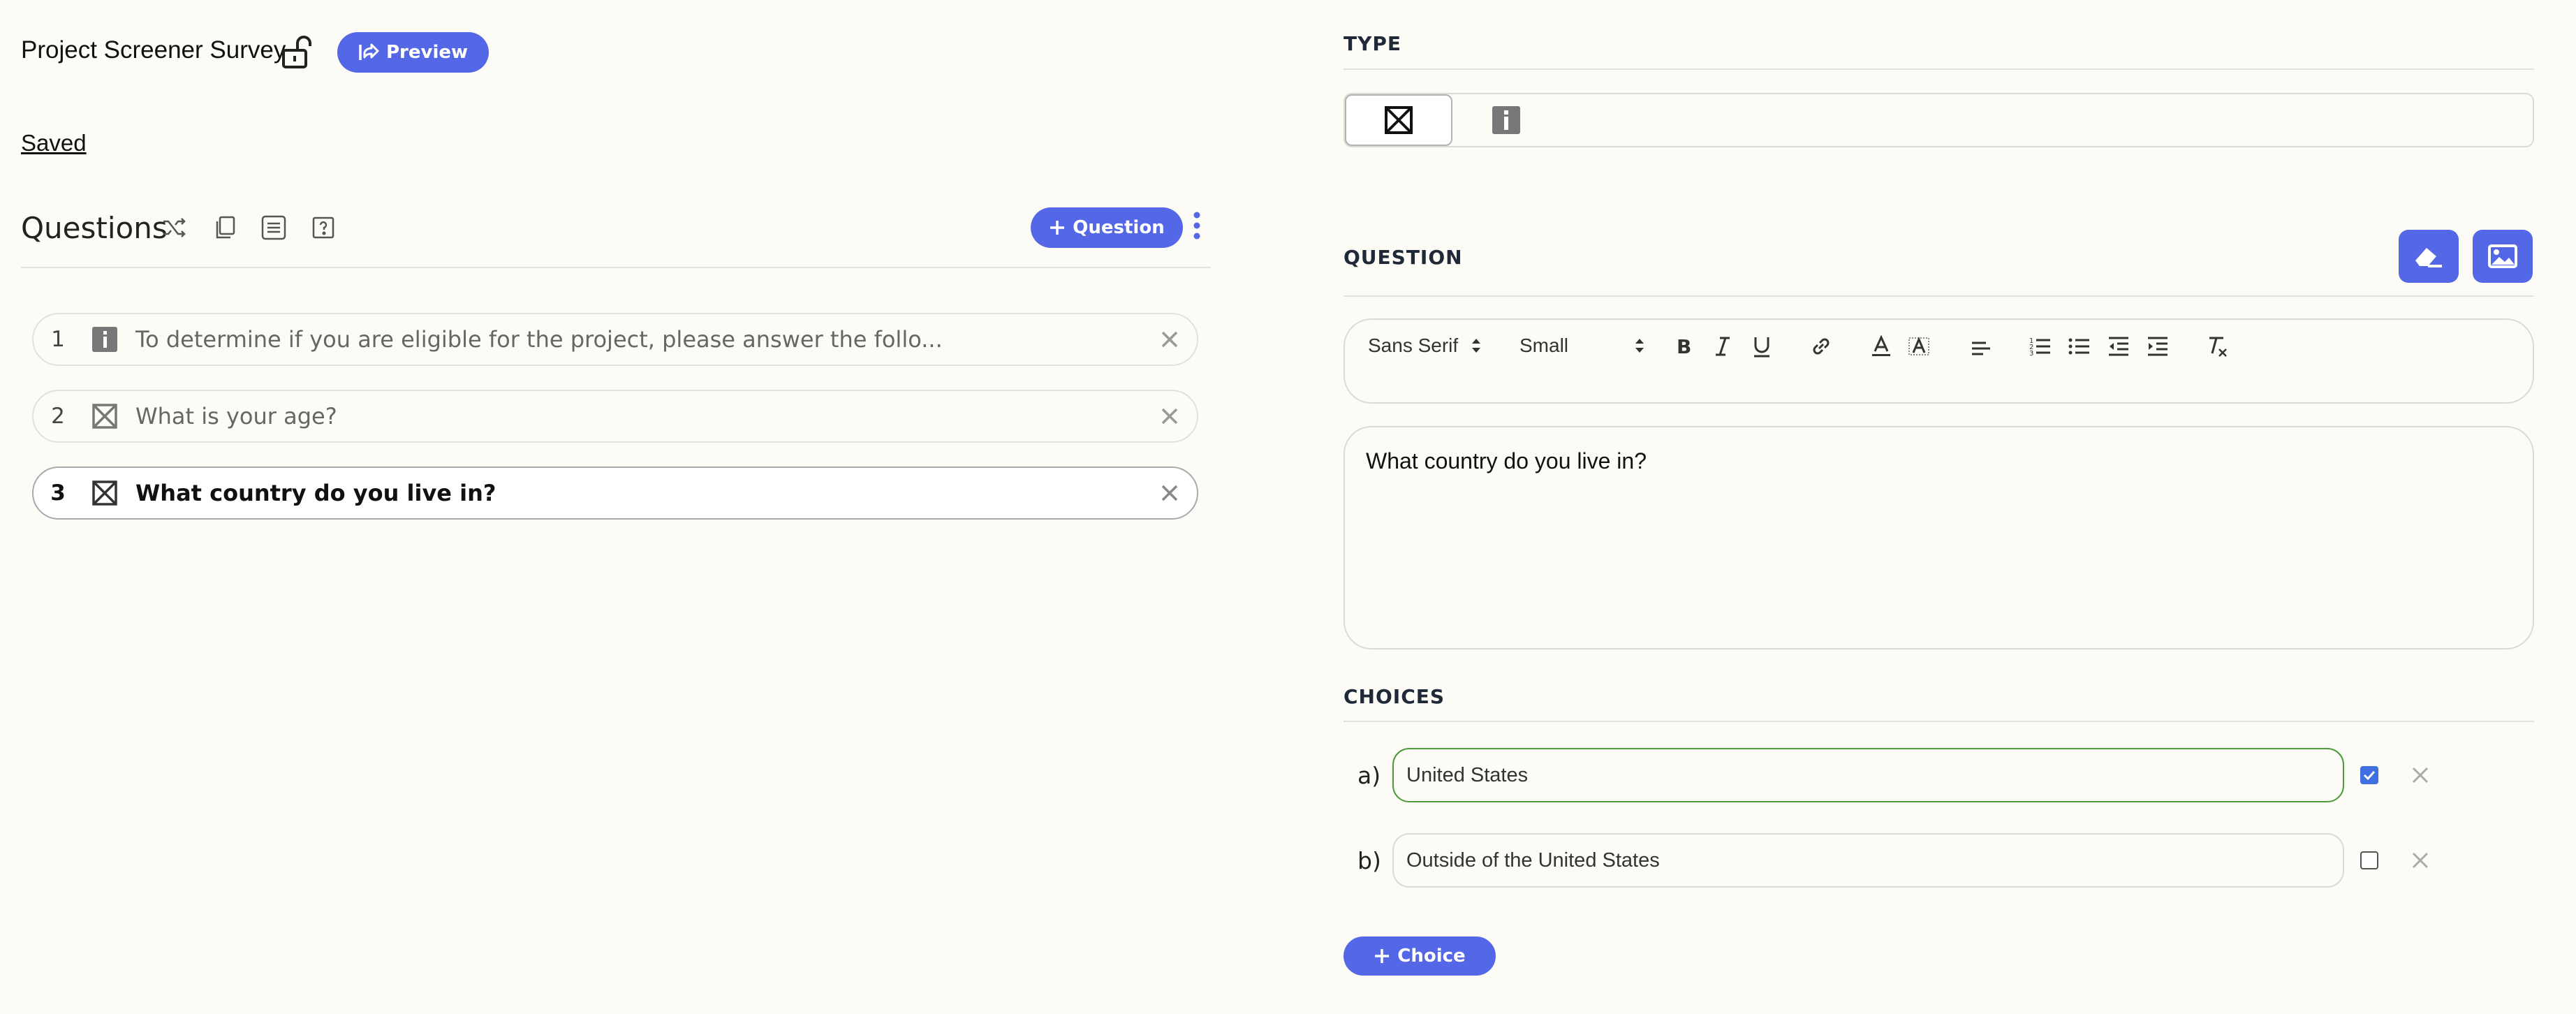 The height and width of the screenshot is (1014, 2576). I want to click on image-icon, so click(2502, 256).